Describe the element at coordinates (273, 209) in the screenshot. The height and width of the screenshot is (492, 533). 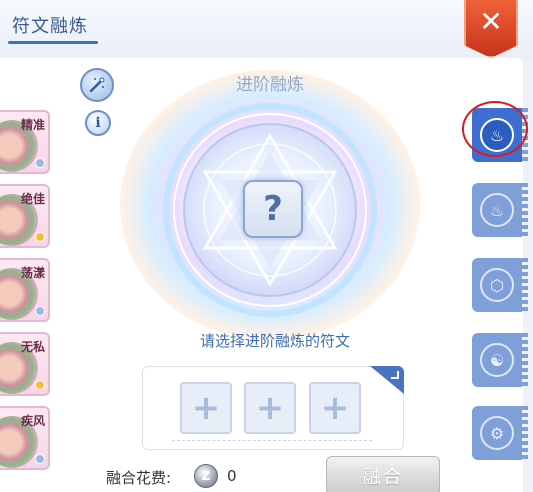
I see `rune-target-slot: ?` at that location.